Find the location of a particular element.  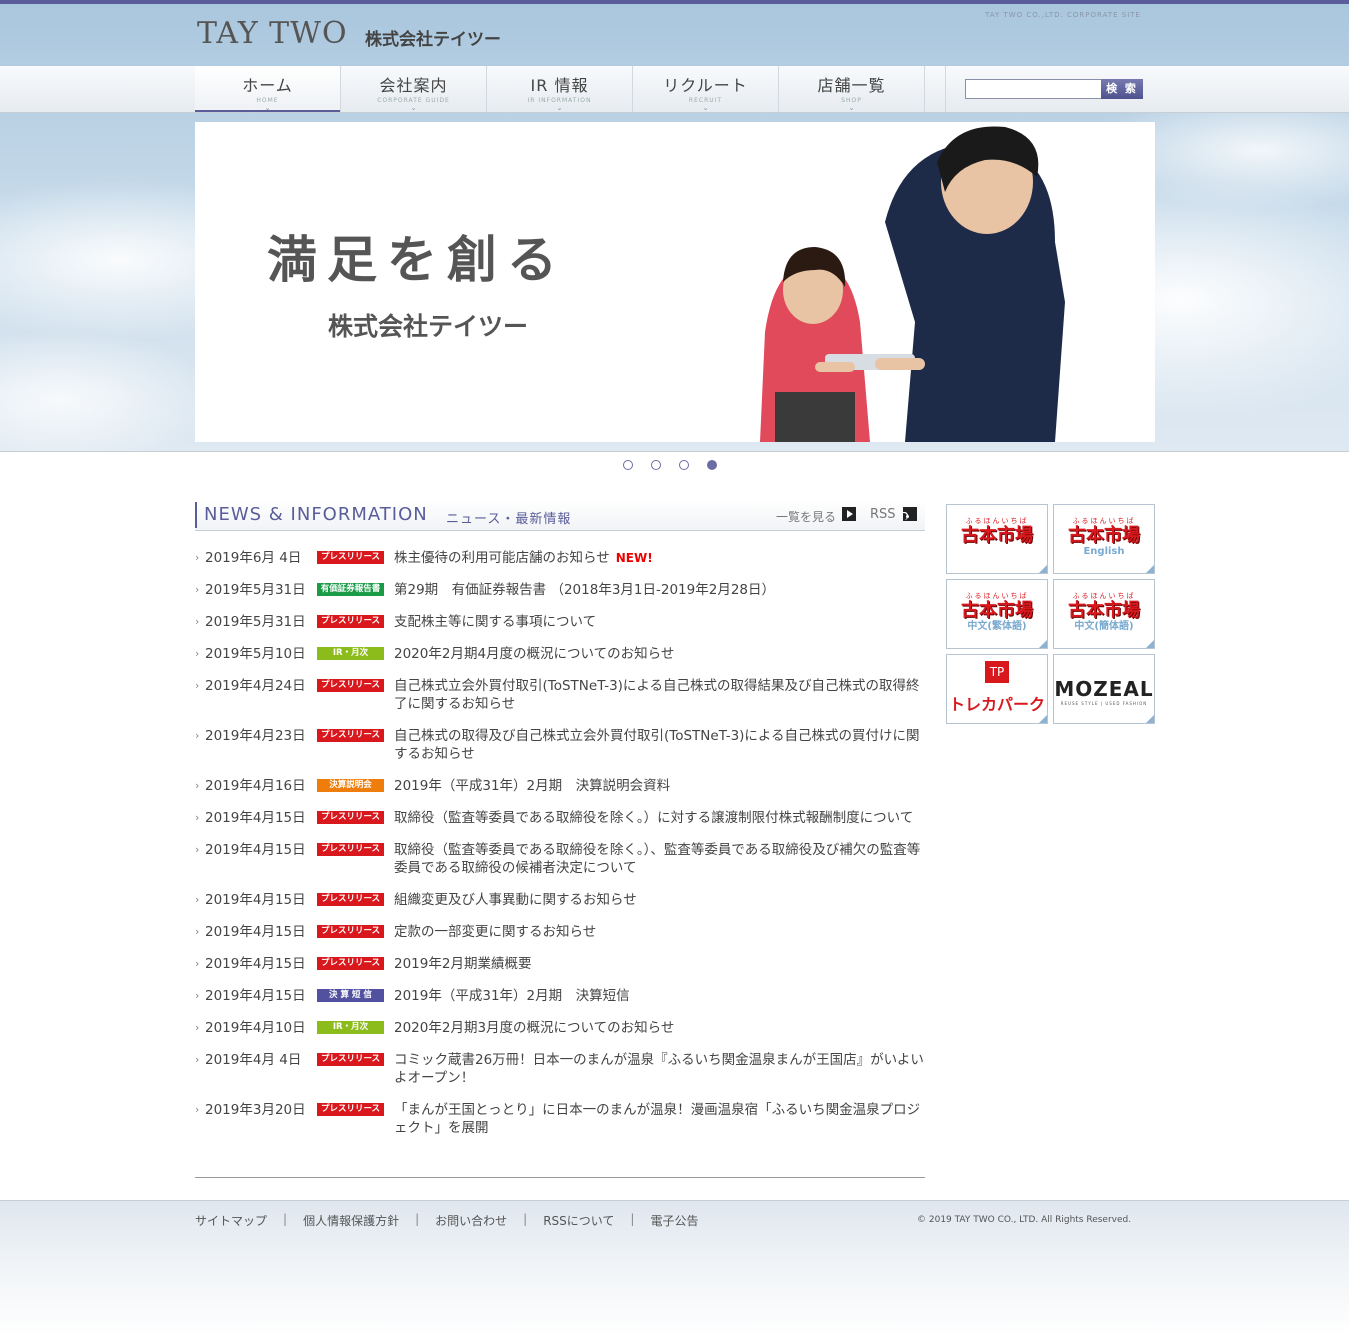

footer-link-privacy: 個人情報保護方針 is located at coordinates (351, 1220).